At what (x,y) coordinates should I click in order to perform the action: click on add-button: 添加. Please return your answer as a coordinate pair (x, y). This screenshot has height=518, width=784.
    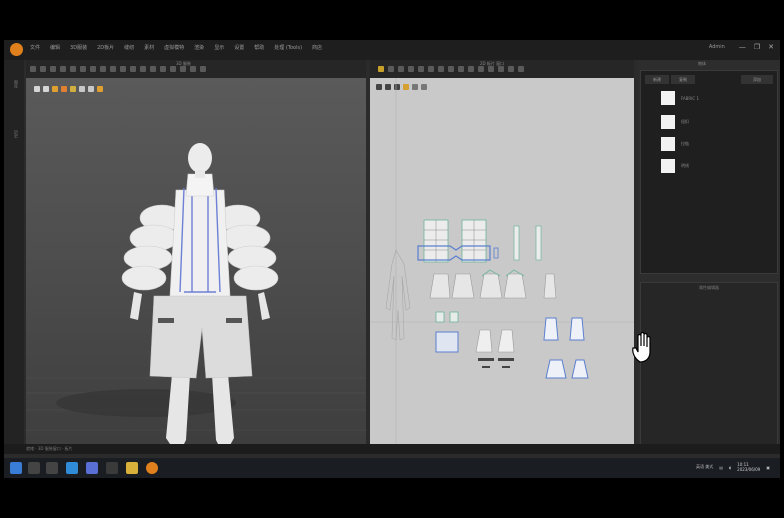
    Looking at the image, I should click on (757, 79).